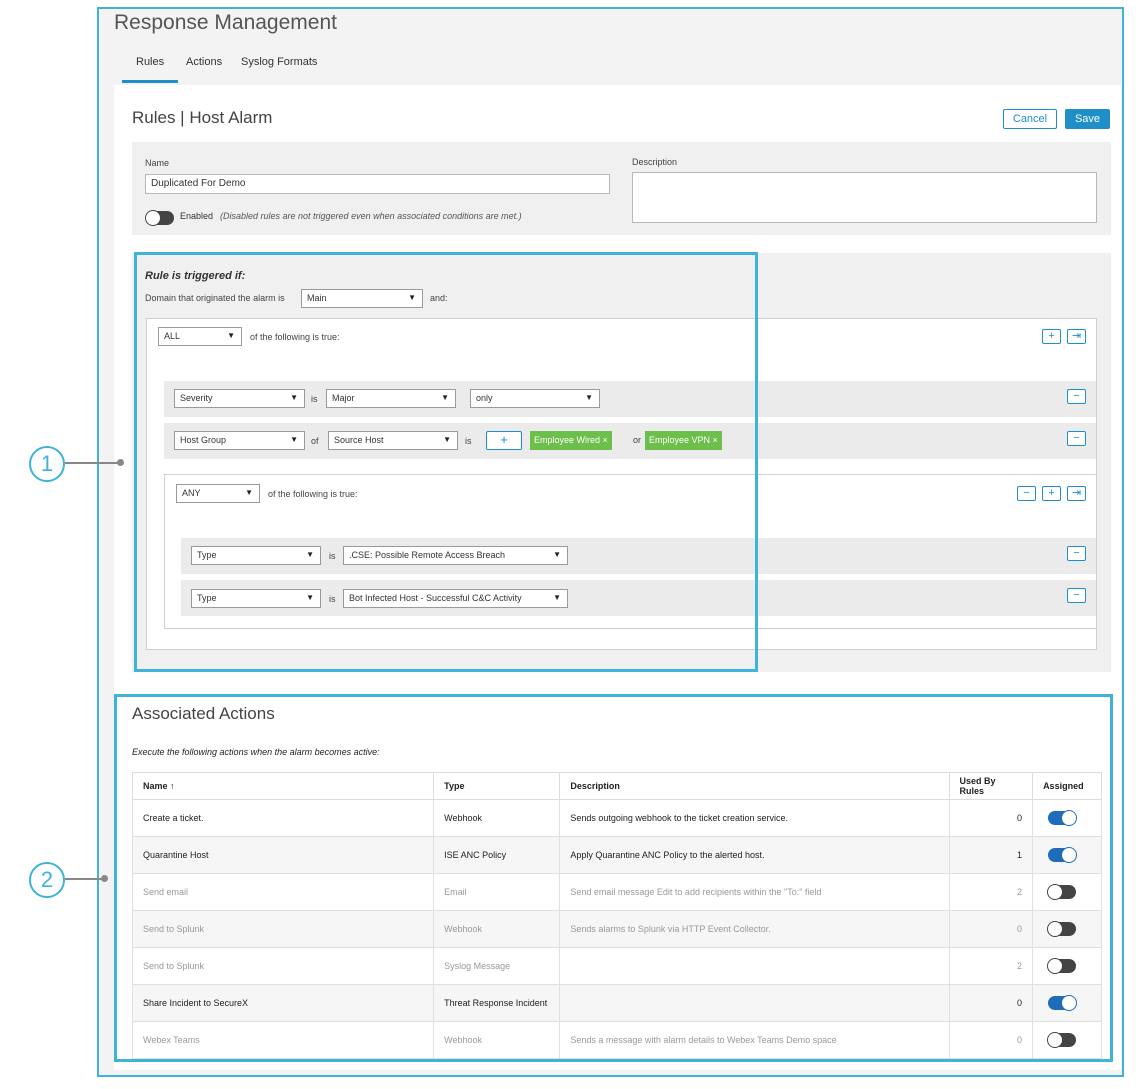  What do you see at coordinates (1076, 595) in the screenshot?
I see `remove-type-condition-2-button: −` at bounding box center [1076, 595].